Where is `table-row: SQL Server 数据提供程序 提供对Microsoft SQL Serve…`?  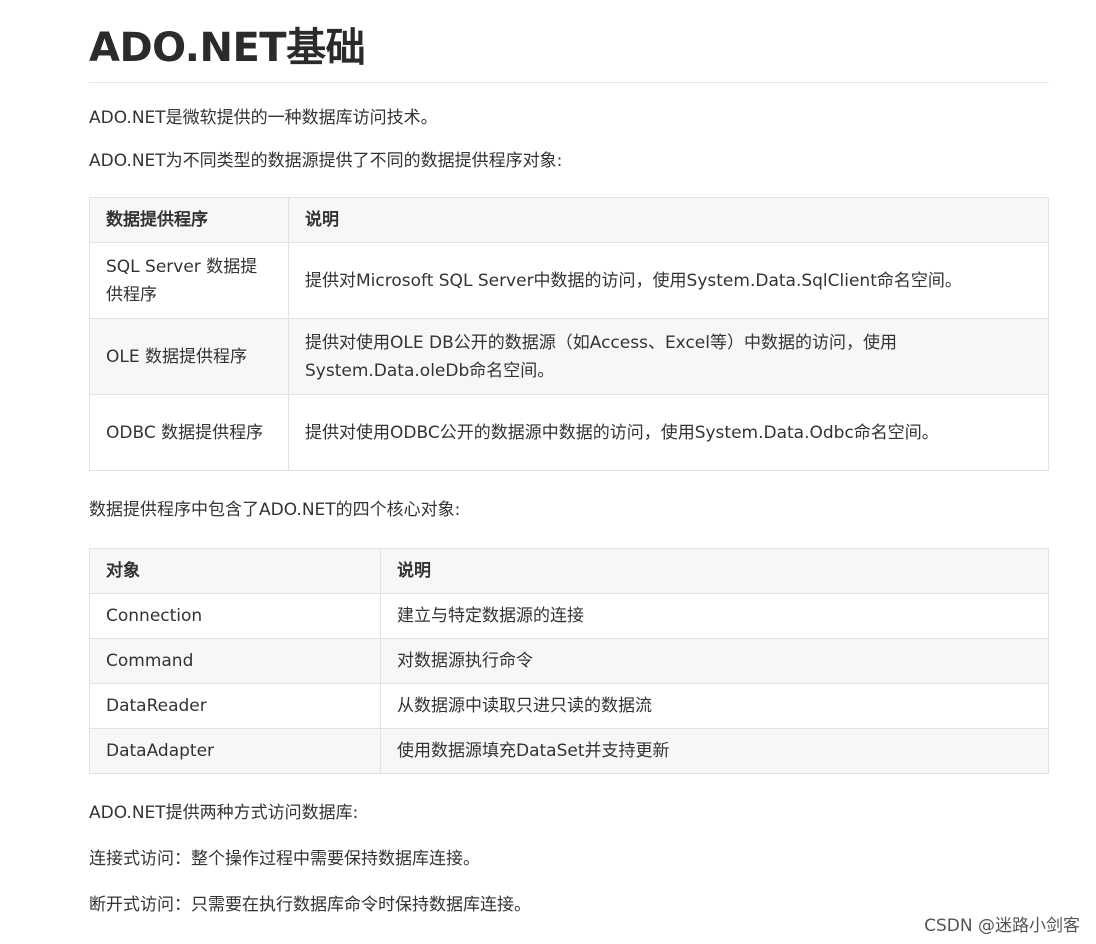 table-row: SQL Server 数据提供程序 提供对Microsoft SQL Serve… is located at coordinates (569, 280).